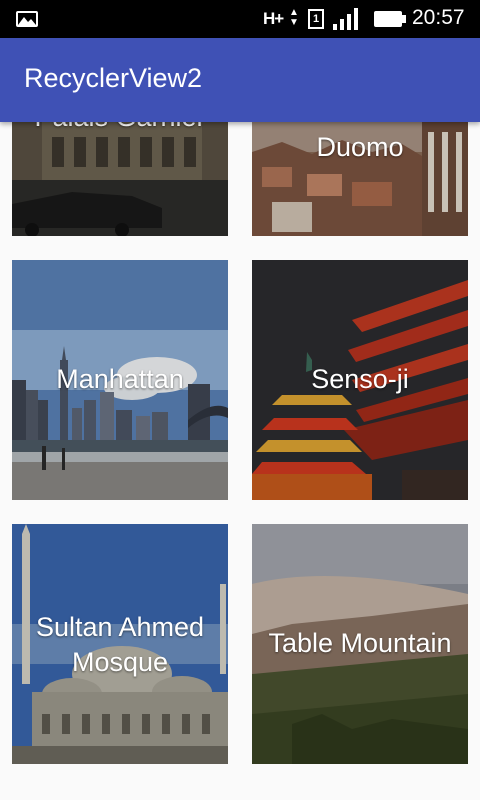  What do you see at coordinates (360, 147) in the screenshot?
I see `card-label: Duomo` at bounding box center [360, 147].